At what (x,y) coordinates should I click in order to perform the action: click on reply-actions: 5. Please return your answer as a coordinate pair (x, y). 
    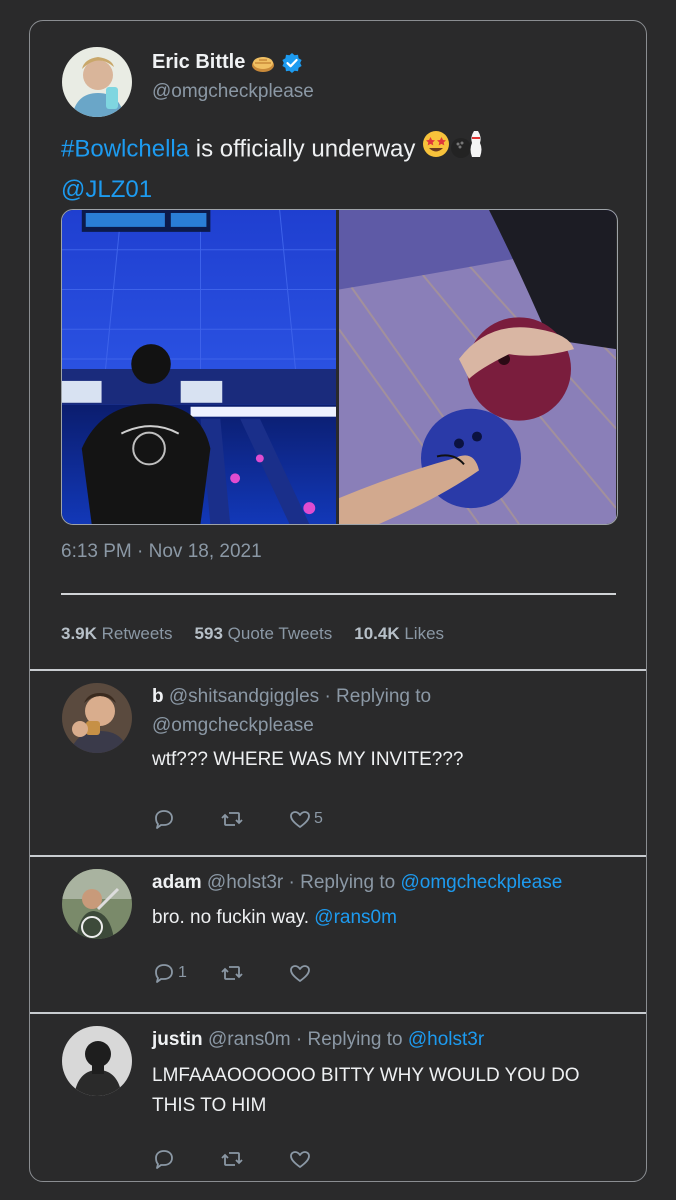
    Looking at the image, I should click on (254, 819).